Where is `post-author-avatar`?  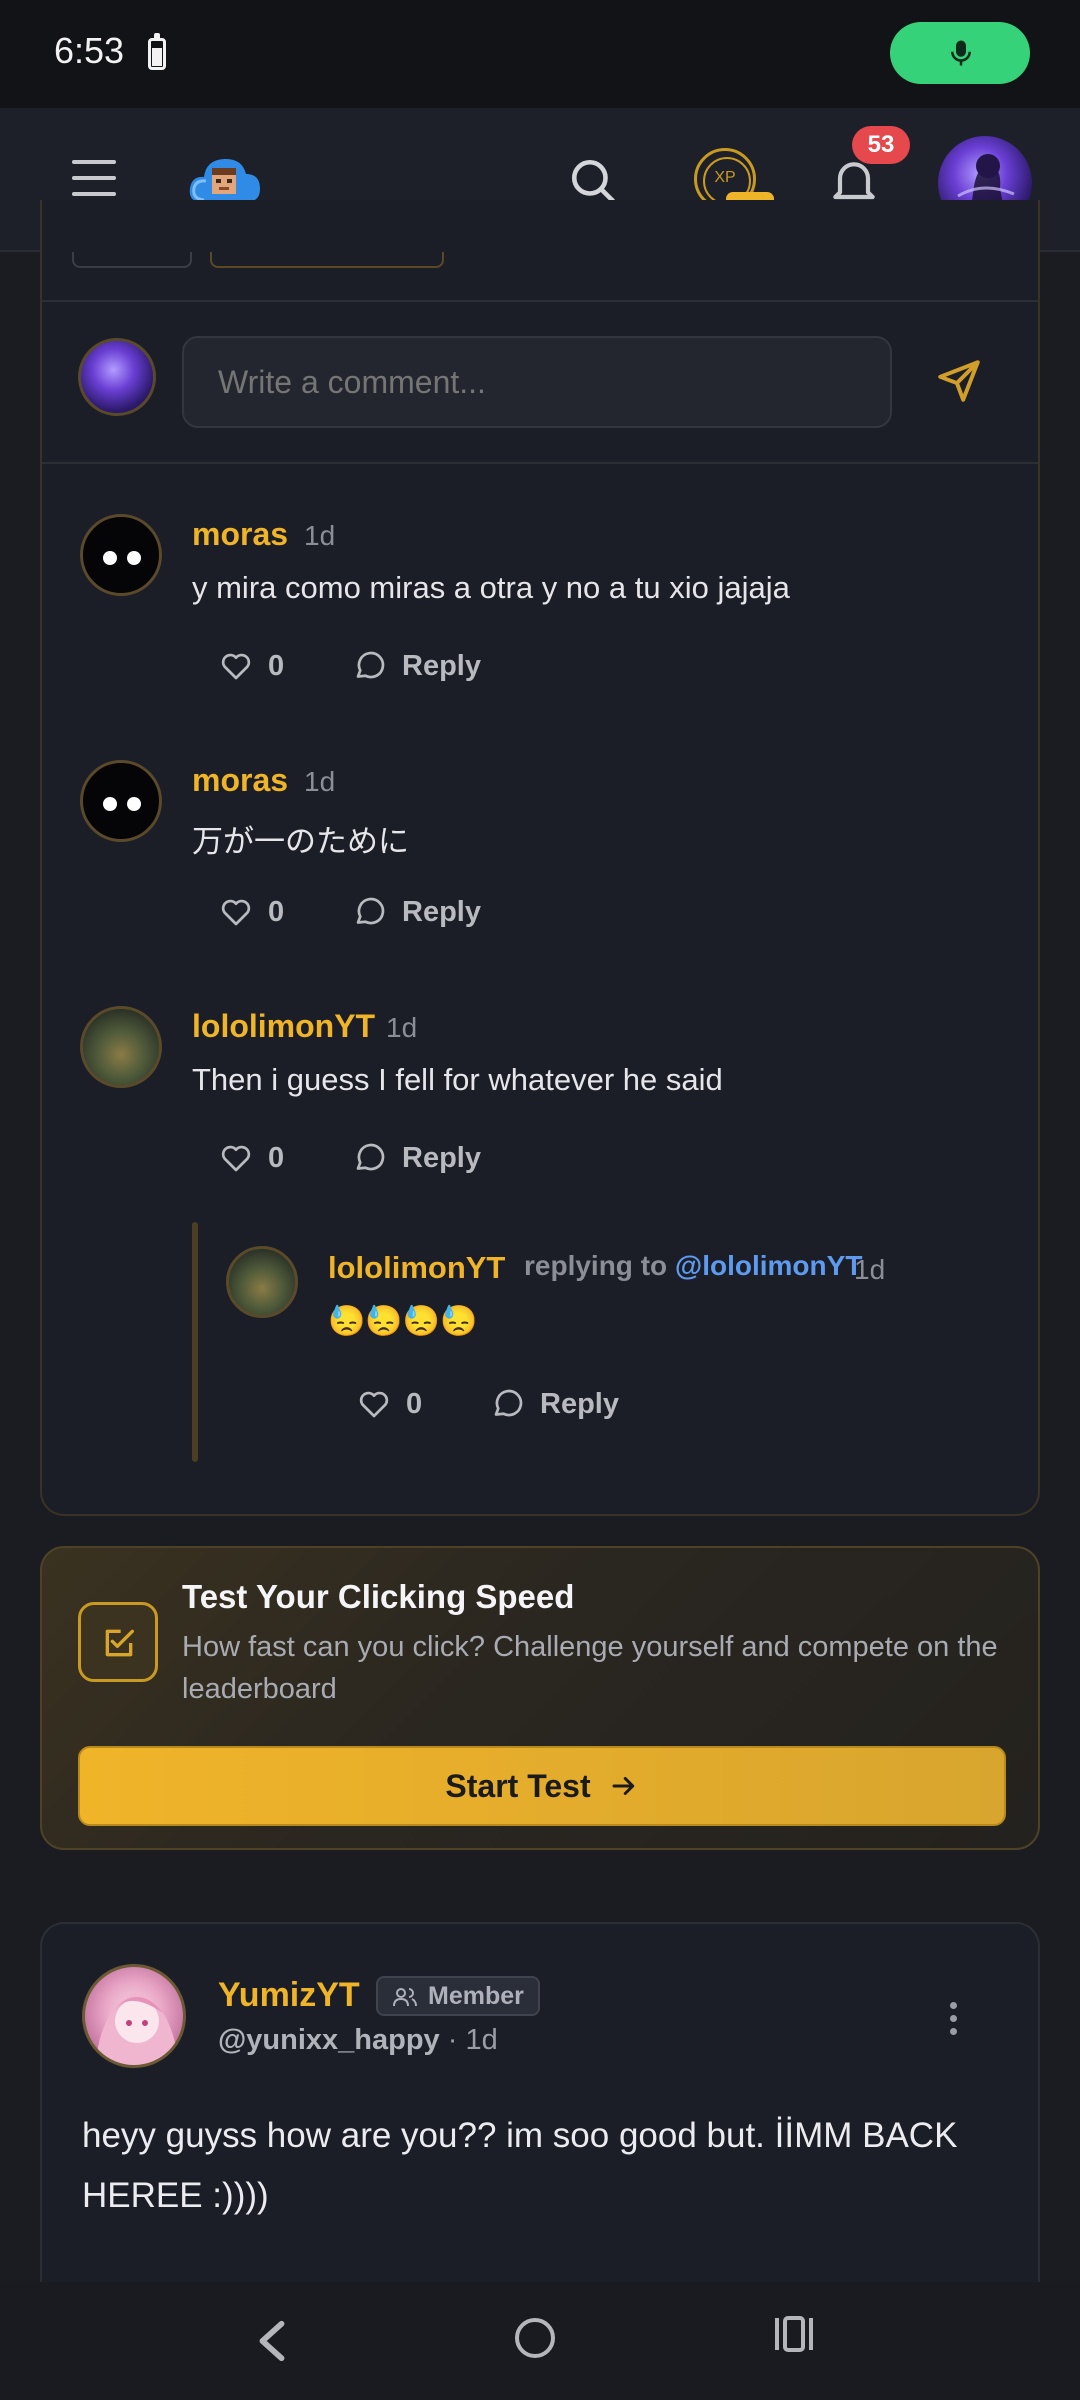 post-author-avatar is located at coordinates (134, 2016).